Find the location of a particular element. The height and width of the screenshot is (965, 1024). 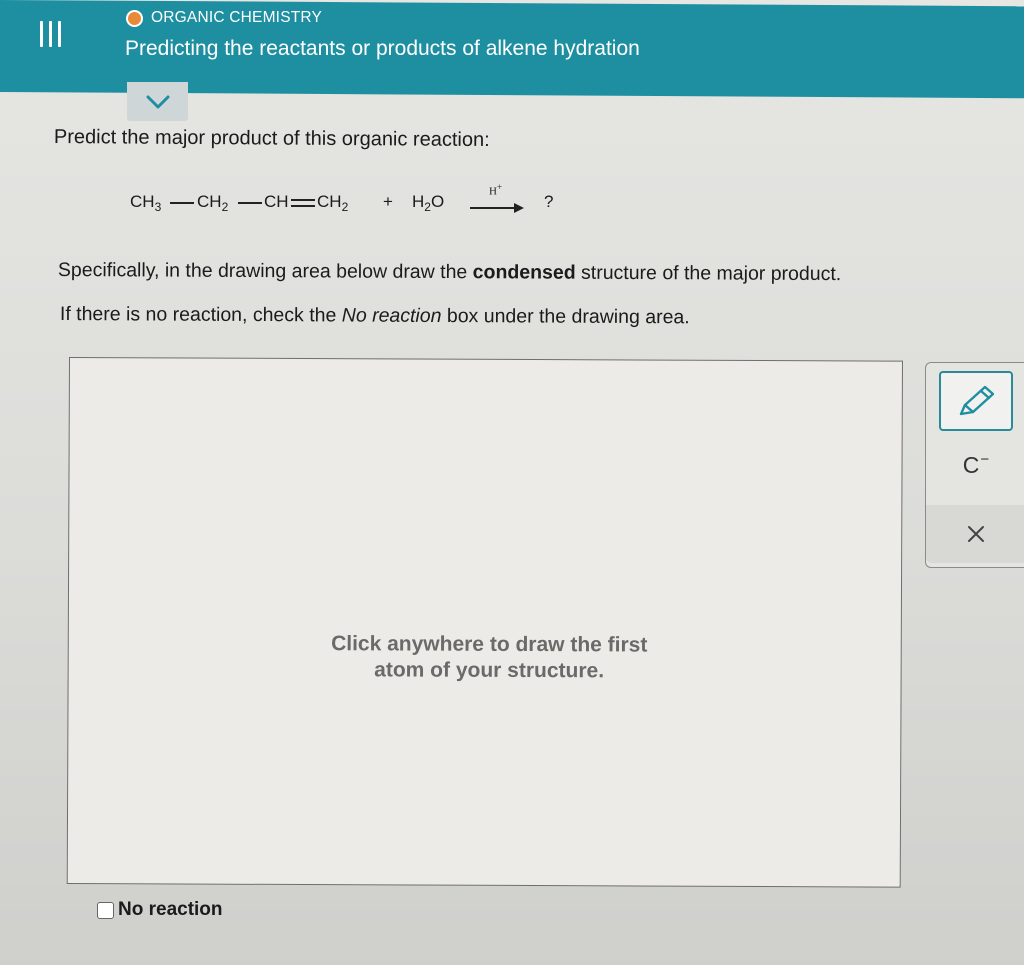

water-h: H is located at coordinates (418, 201).